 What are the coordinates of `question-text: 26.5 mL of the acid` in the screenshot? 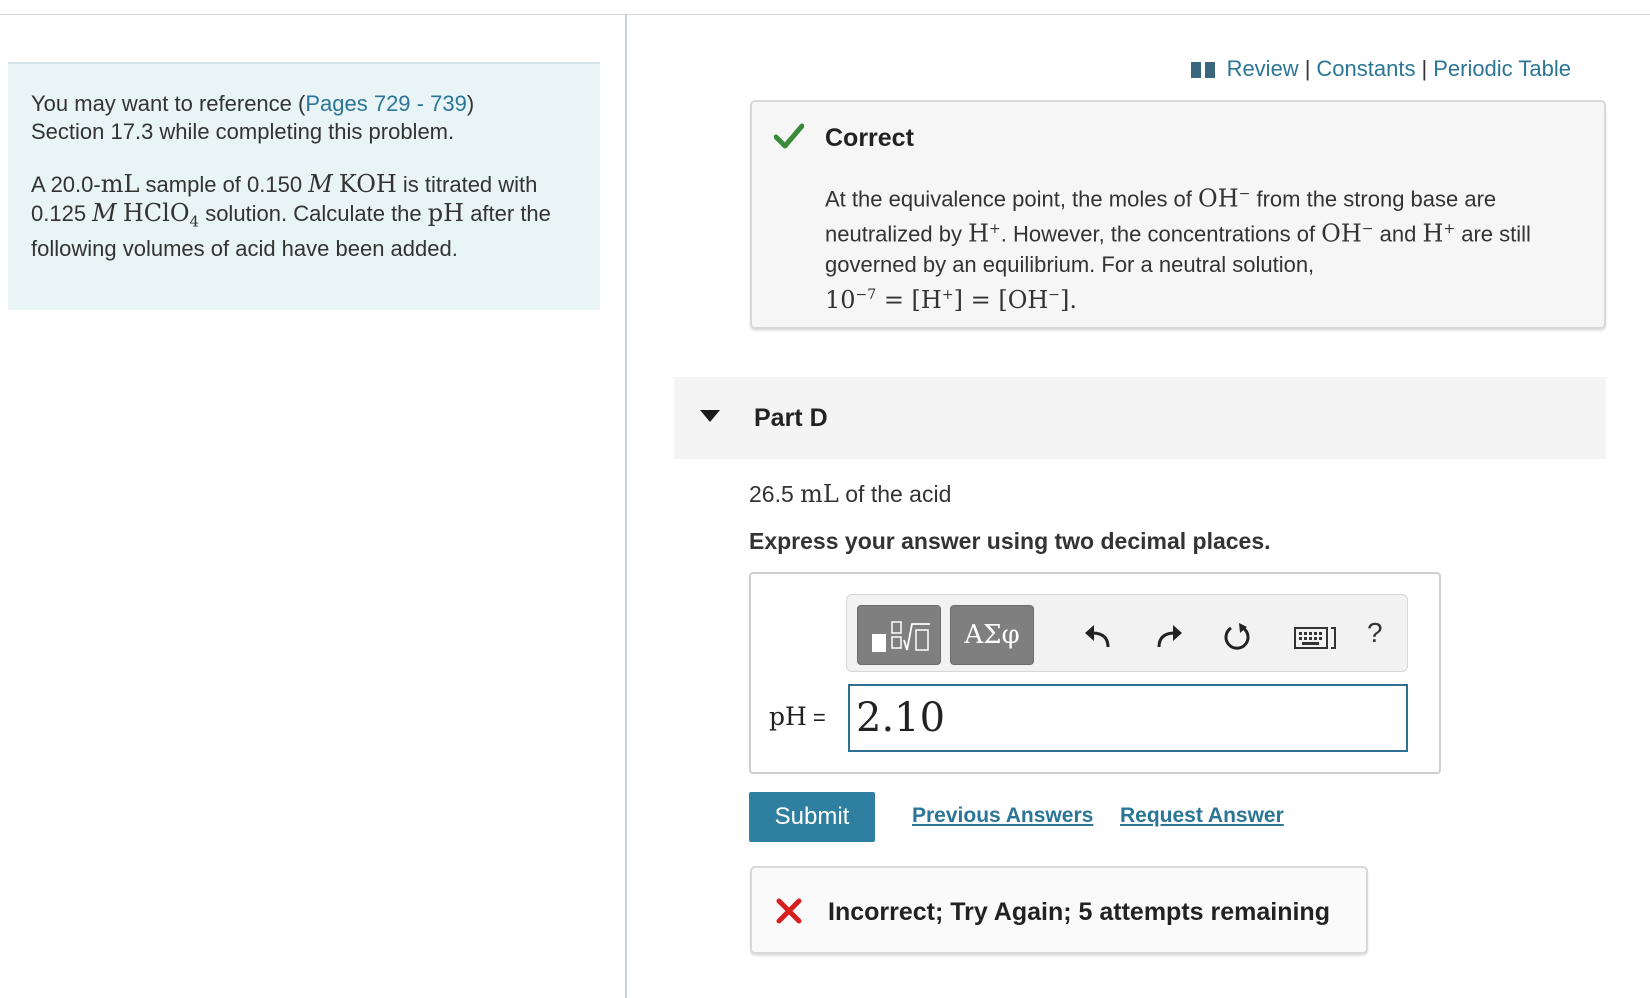 It's located at (850, 494).